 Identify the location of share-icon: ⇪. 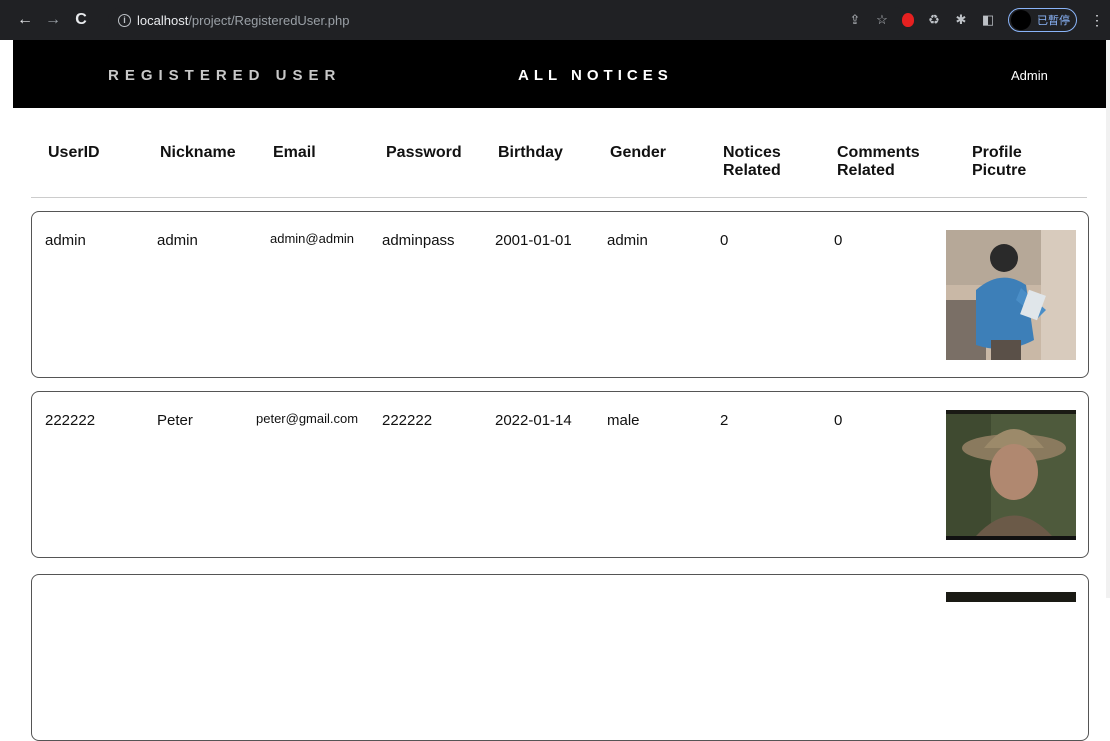
(855, 20).